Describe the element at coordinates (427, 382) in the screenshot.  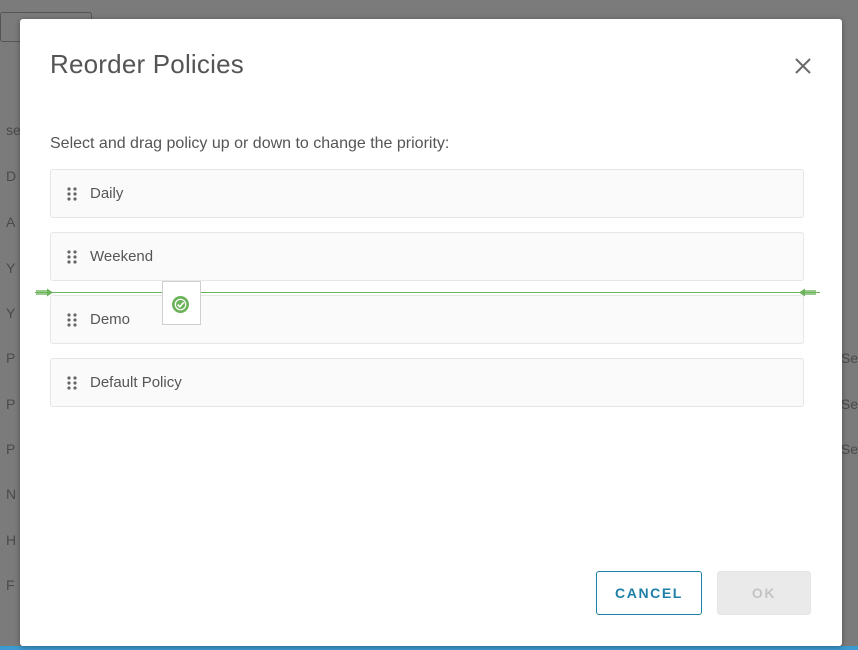
I see `policy-item-default-policy: Default Policy` at that location.